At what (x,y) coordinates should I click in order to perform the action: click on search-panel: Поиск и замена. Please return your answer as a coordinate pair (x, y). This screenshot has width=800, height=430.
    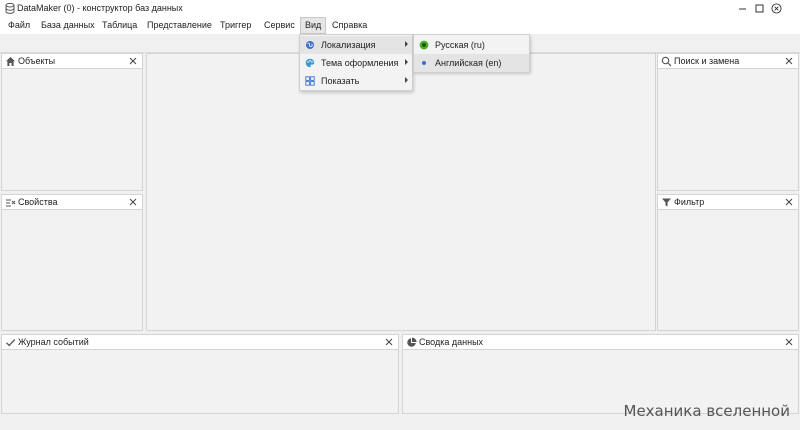
    Looking at the image, I should click on (728, 122).